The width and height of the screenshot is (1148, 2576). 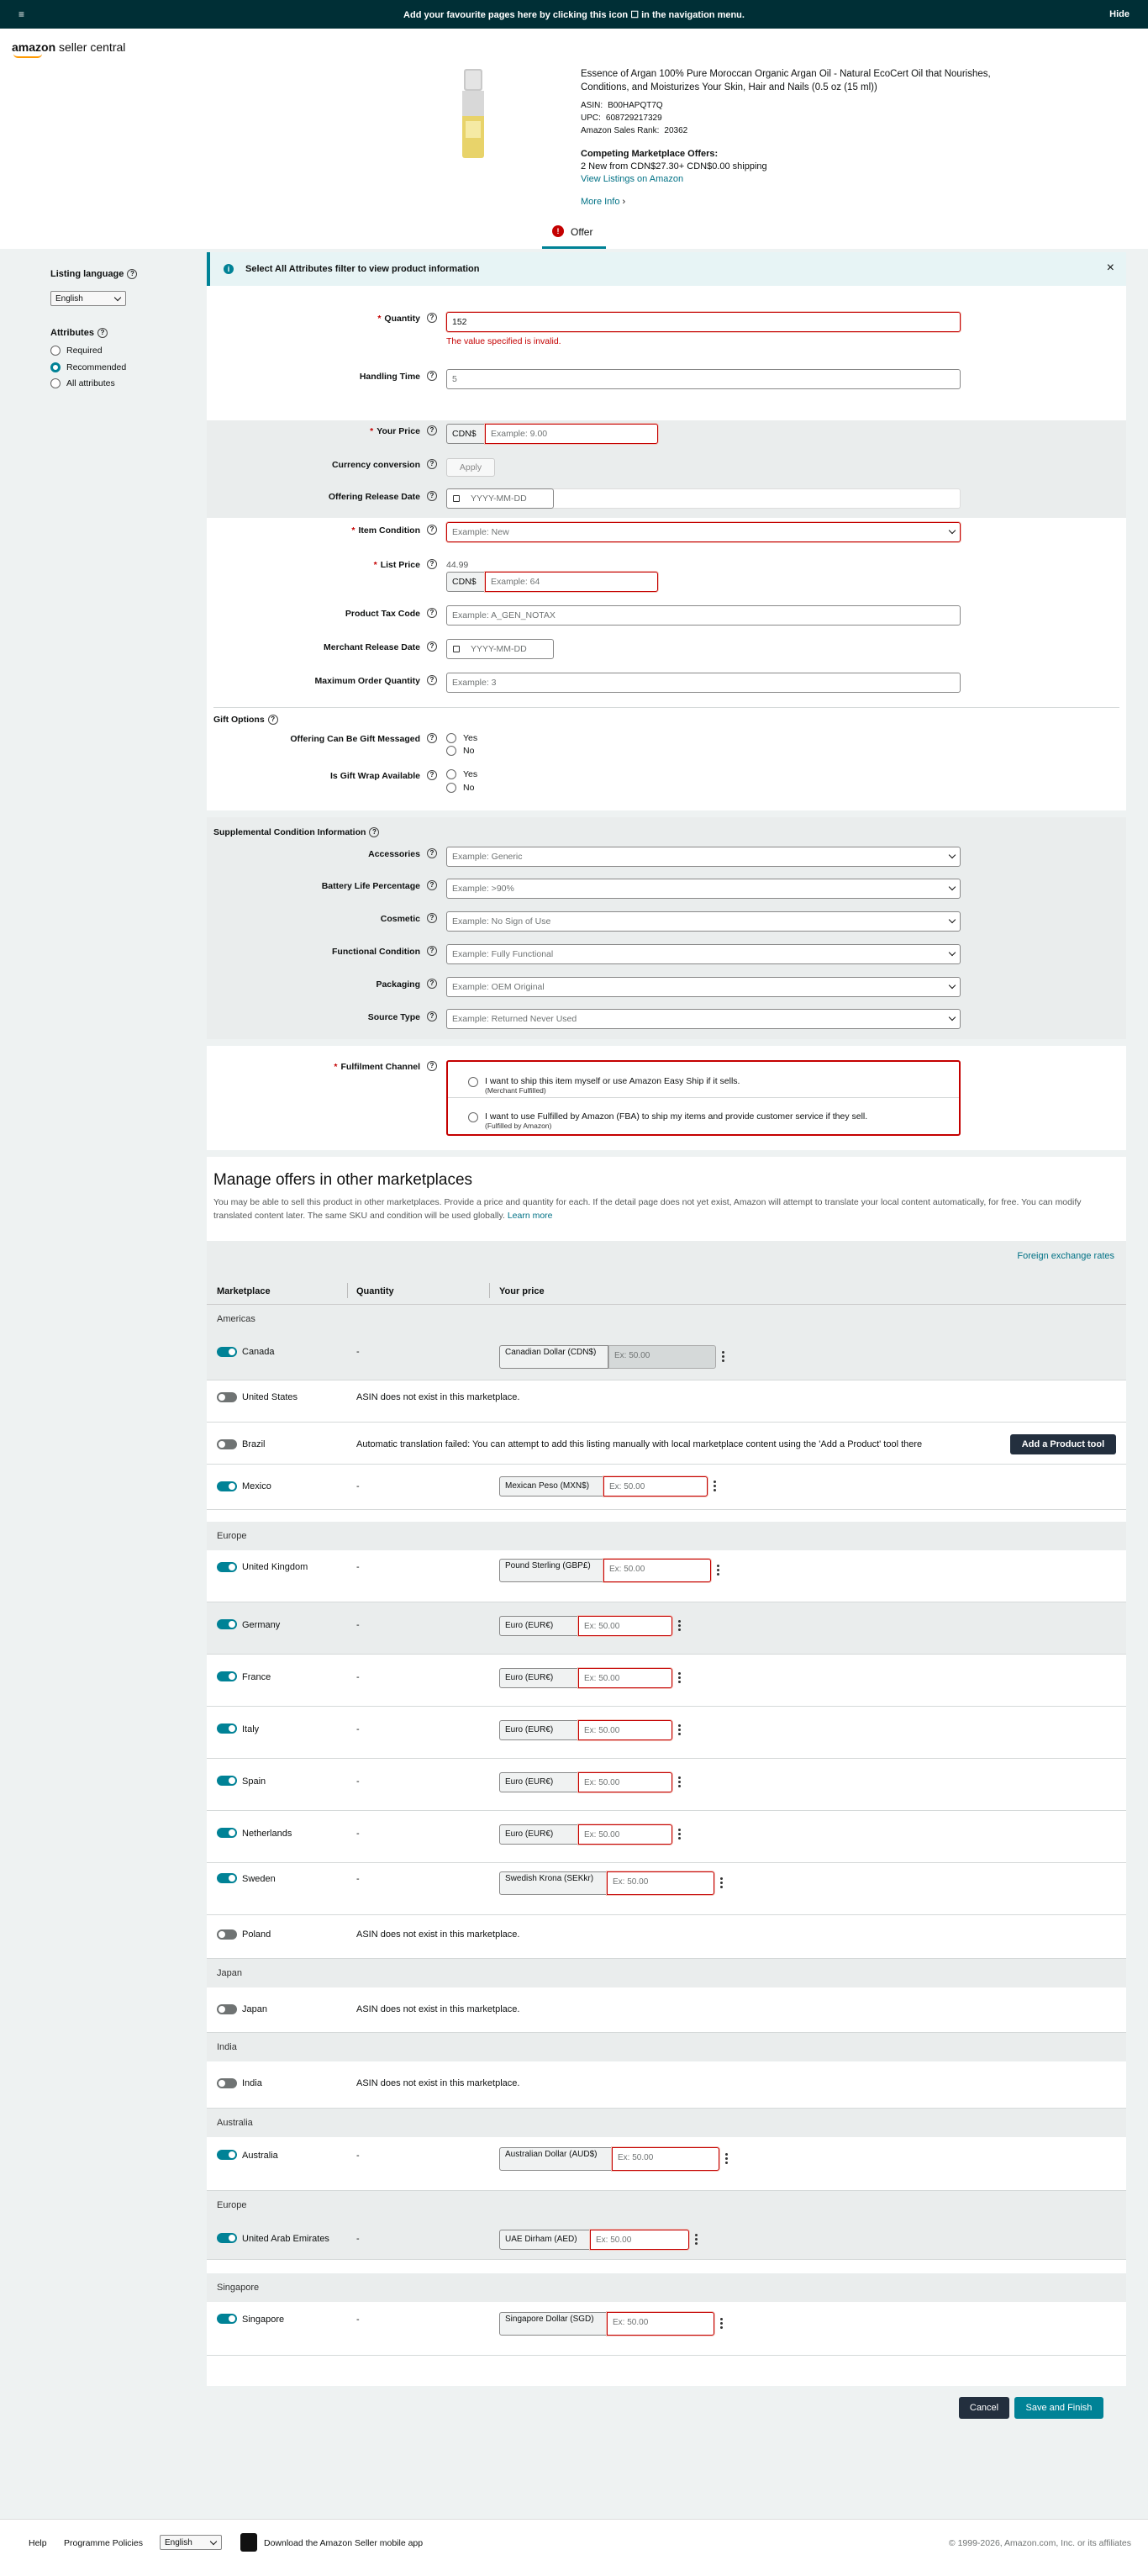 What do you see at coordinates (530, 1216) in the screenshot?
I see `learn-more-link: Learn more` at bounding box center [530, 1216].